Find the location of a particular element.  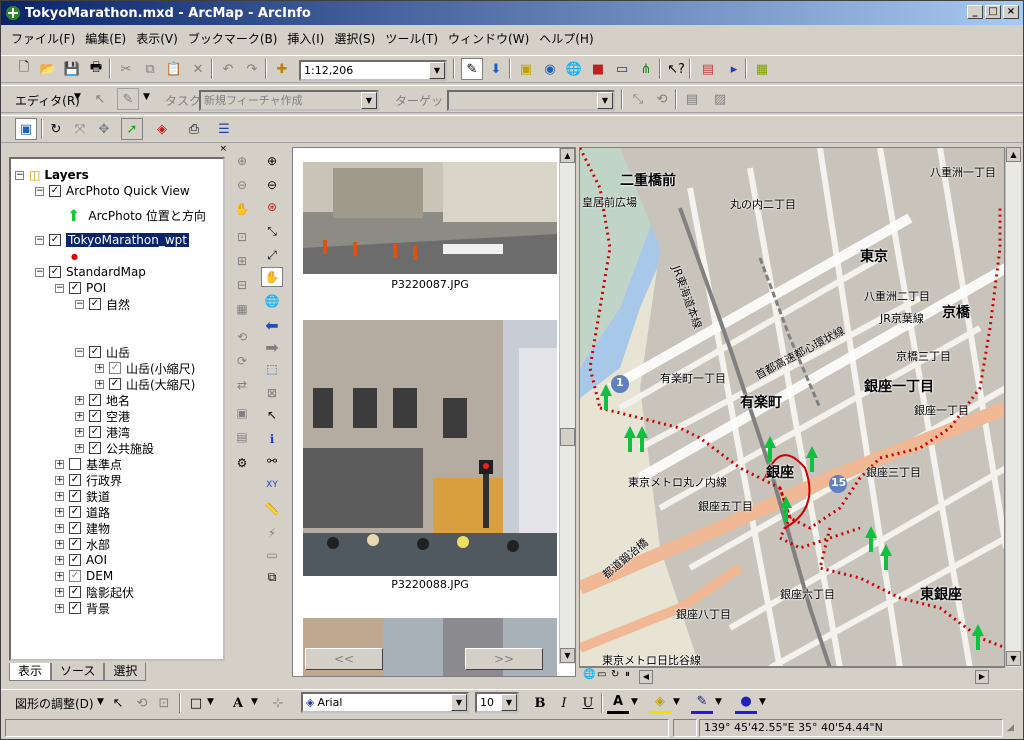

arctoolbox-edit-icon: ⬇ is located at coordinates (496, 69).